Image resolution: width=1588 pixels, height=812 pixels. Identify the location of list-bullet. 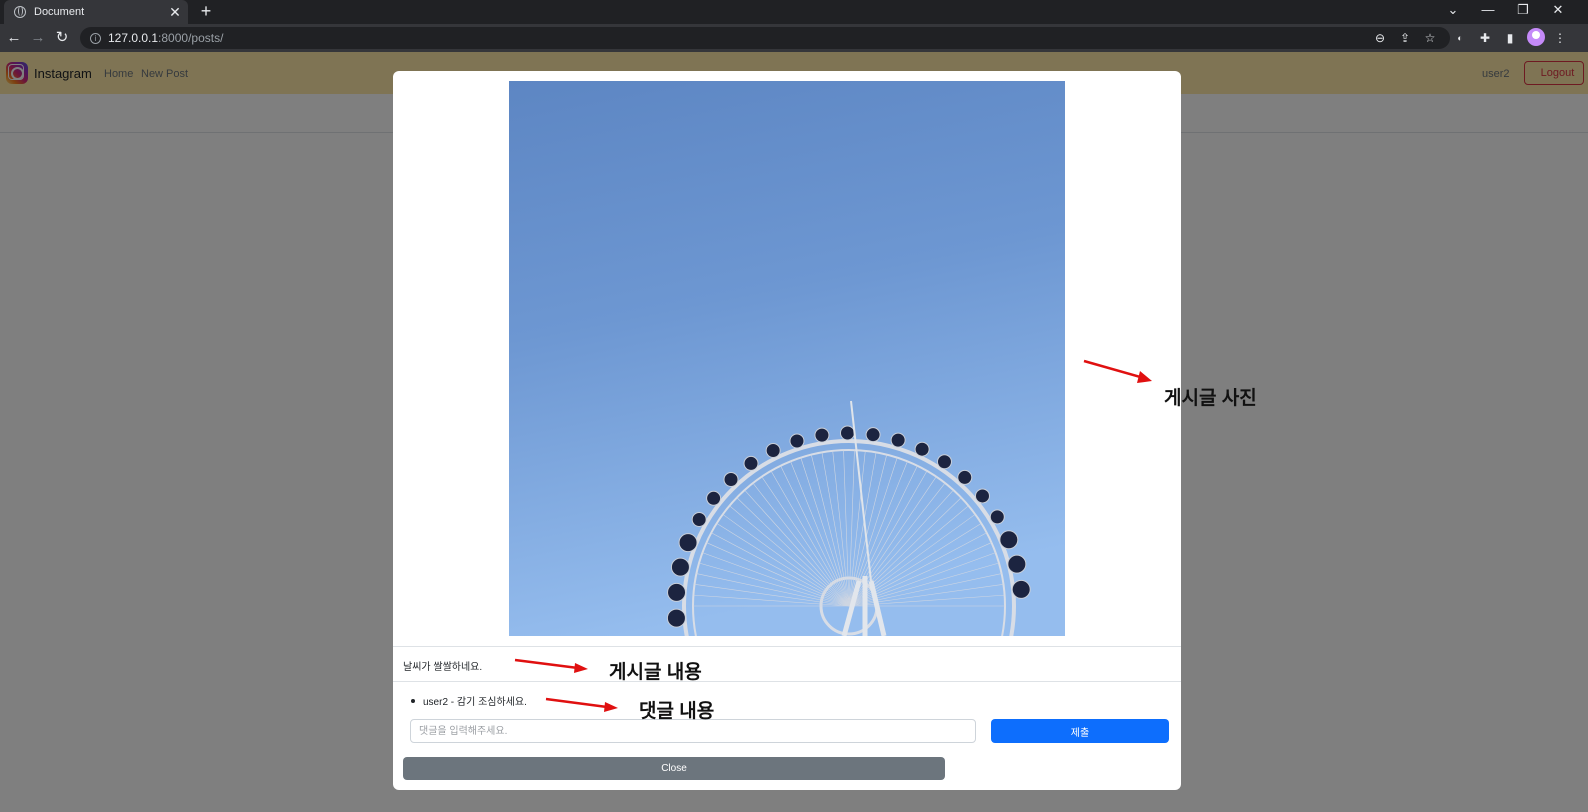
(413, 700).